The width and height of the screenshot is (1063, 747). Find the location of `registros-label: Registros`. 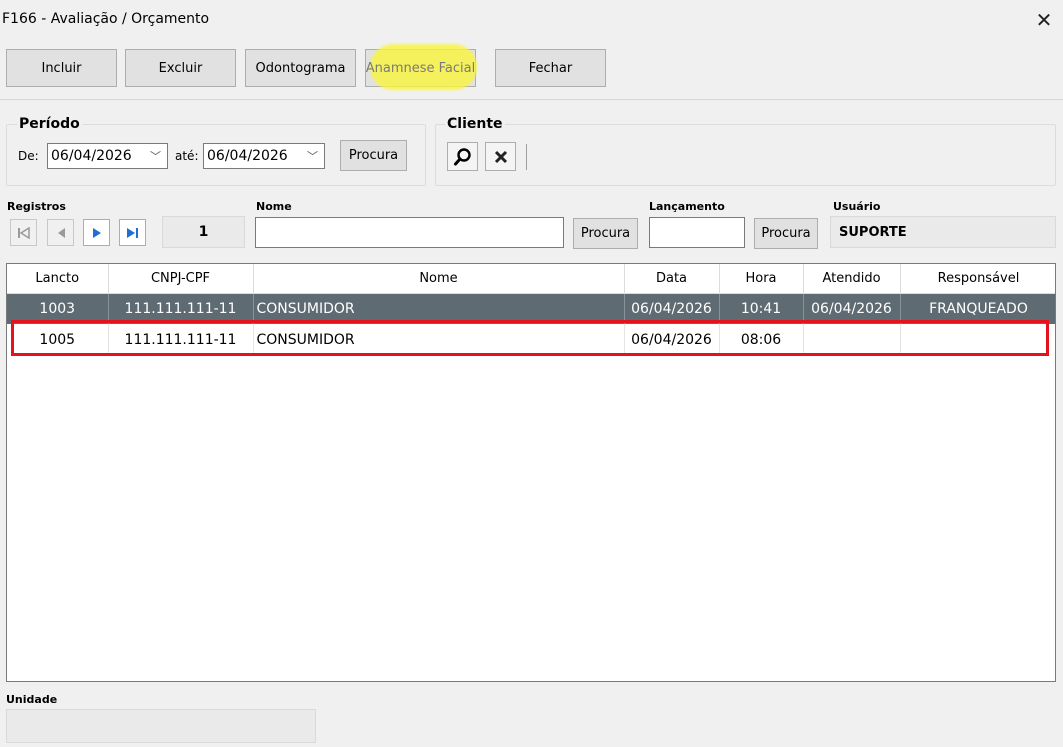

registros-label: Registros is located at coordinates (36, 206).